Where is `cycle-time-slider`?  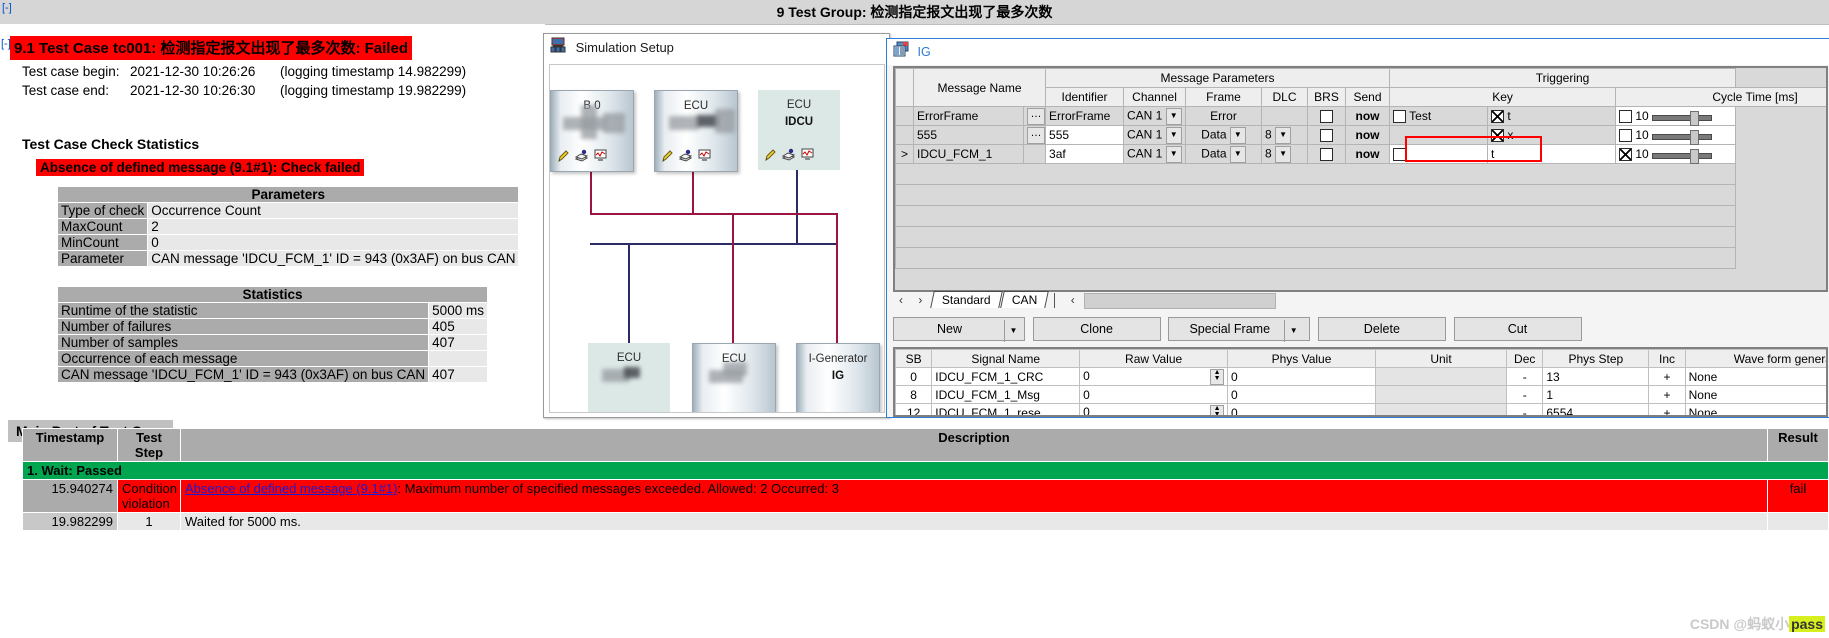
cycle-time-slider is located at coordinates (1682, 156).